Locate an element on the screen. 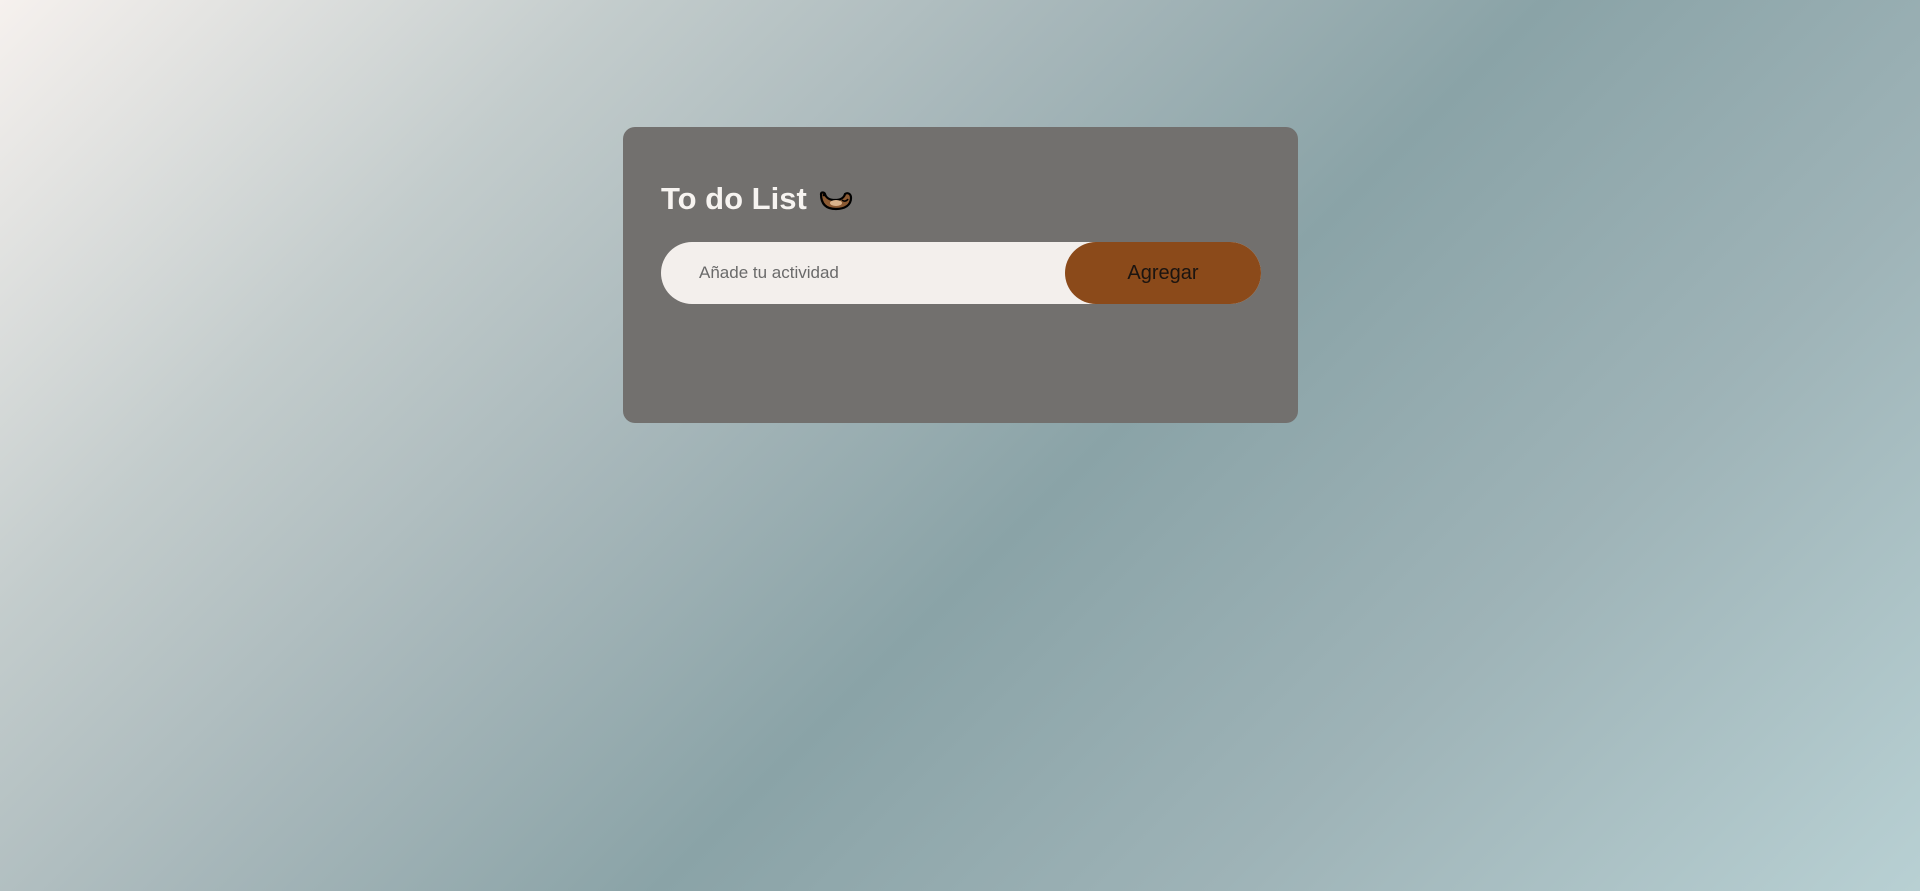 Image resolution: width=1920 pixels, height=891 pixels. app-title: To do List is located at coordinates (734, 198).